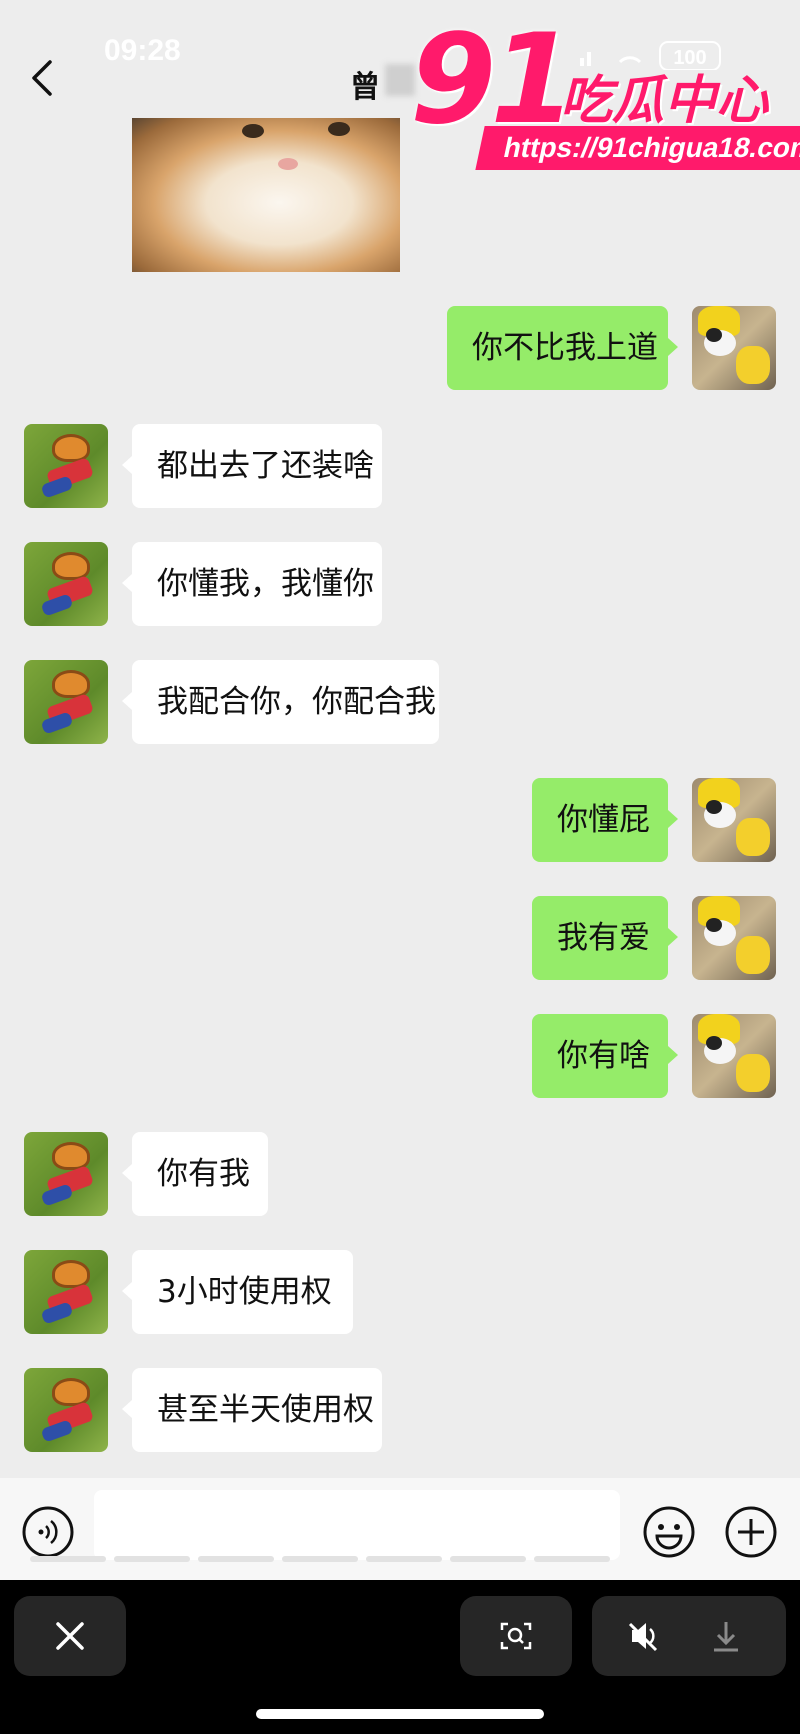 This screenshot has height=1734, width=800. I want to click on watermark-url: https://91chigua18.com, so click(637, 148).